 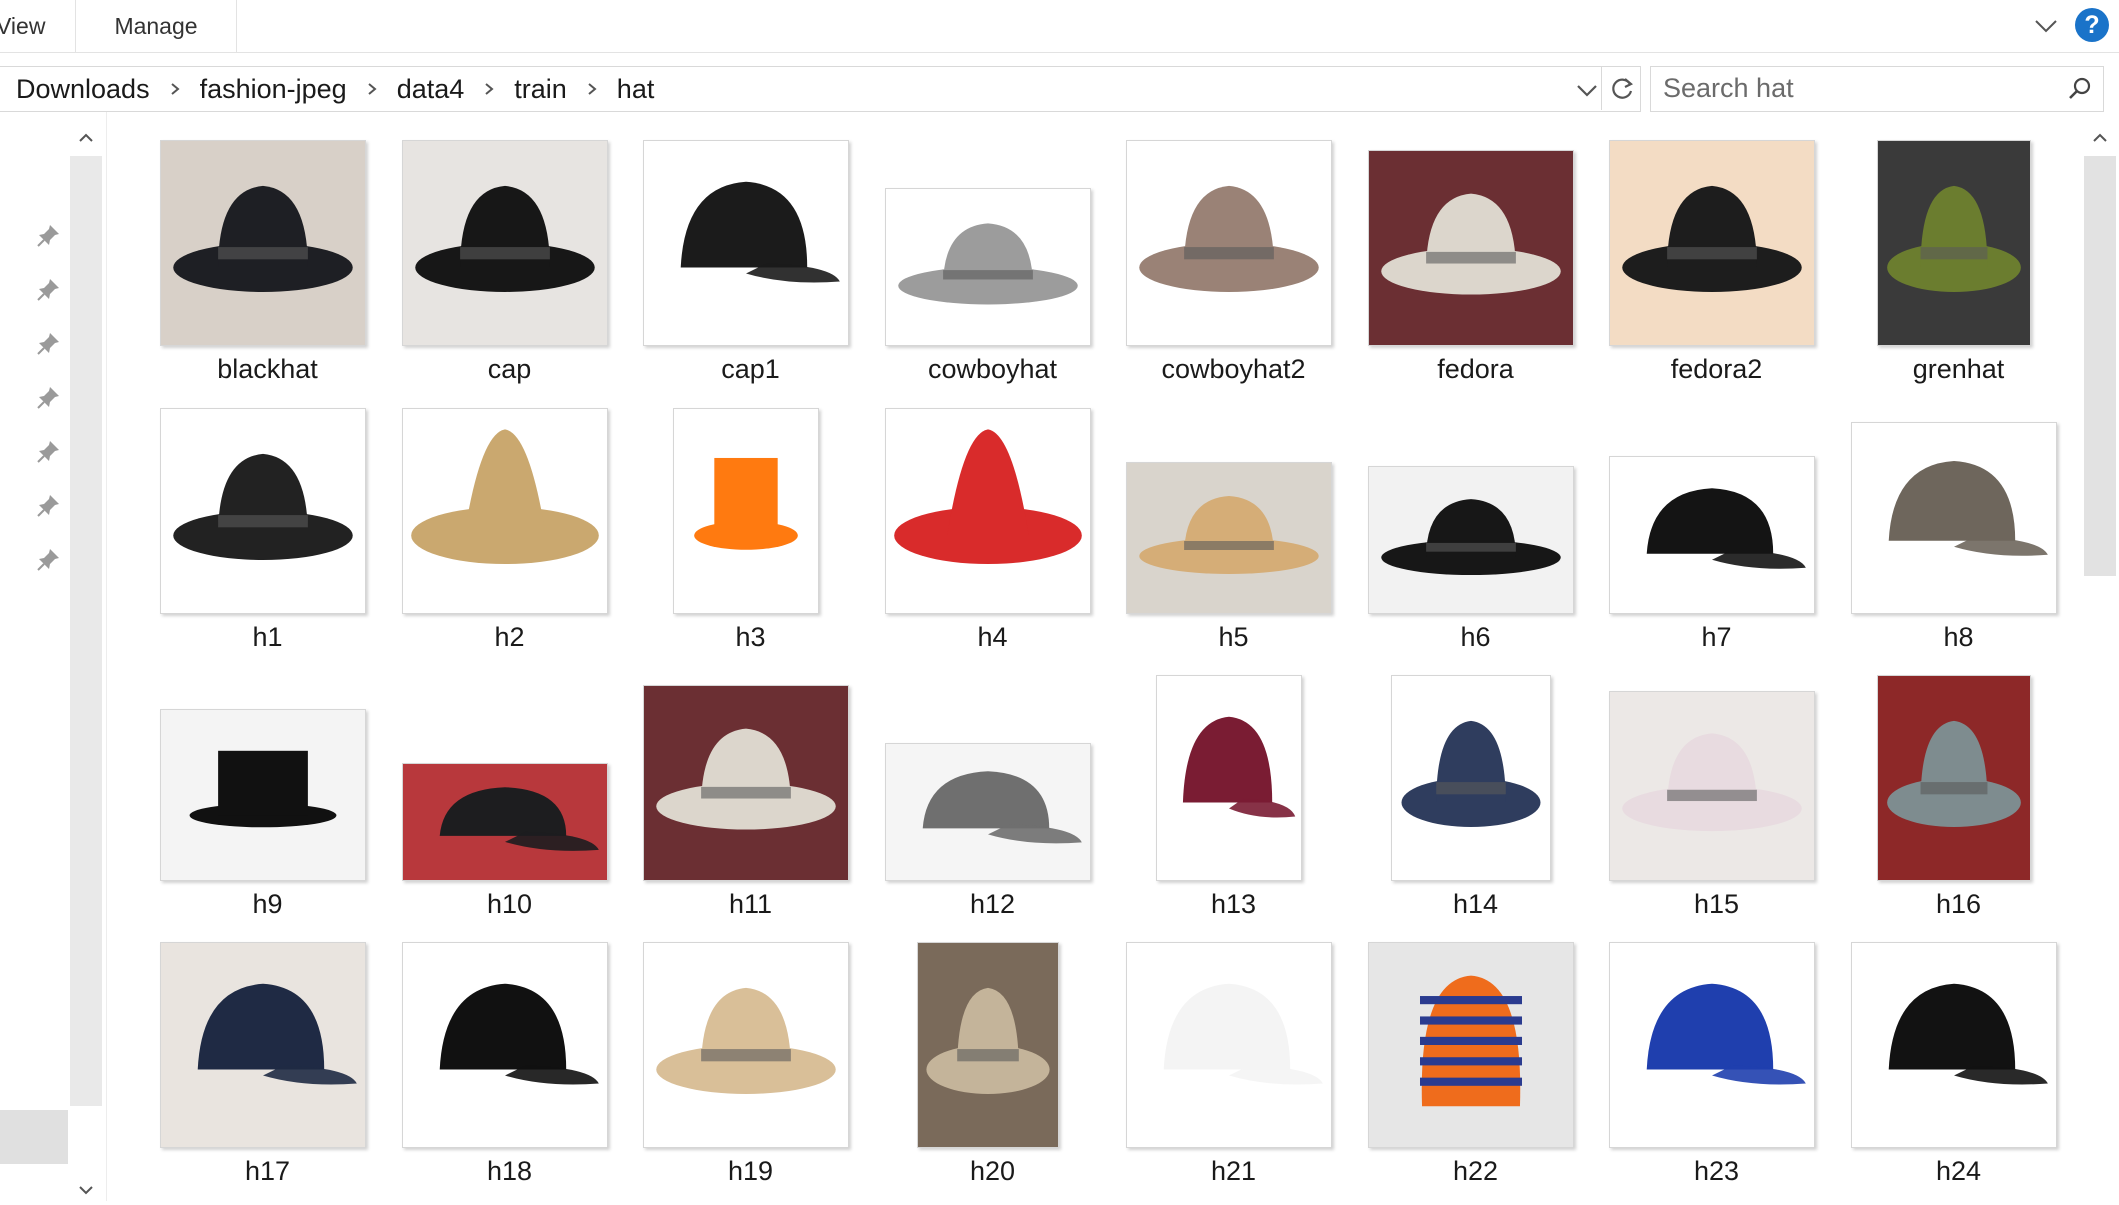 What do you see at coordinates (86, 1190) in the screenshot?
I see `scroll-down-icon` at bounding box center [86, 1190].